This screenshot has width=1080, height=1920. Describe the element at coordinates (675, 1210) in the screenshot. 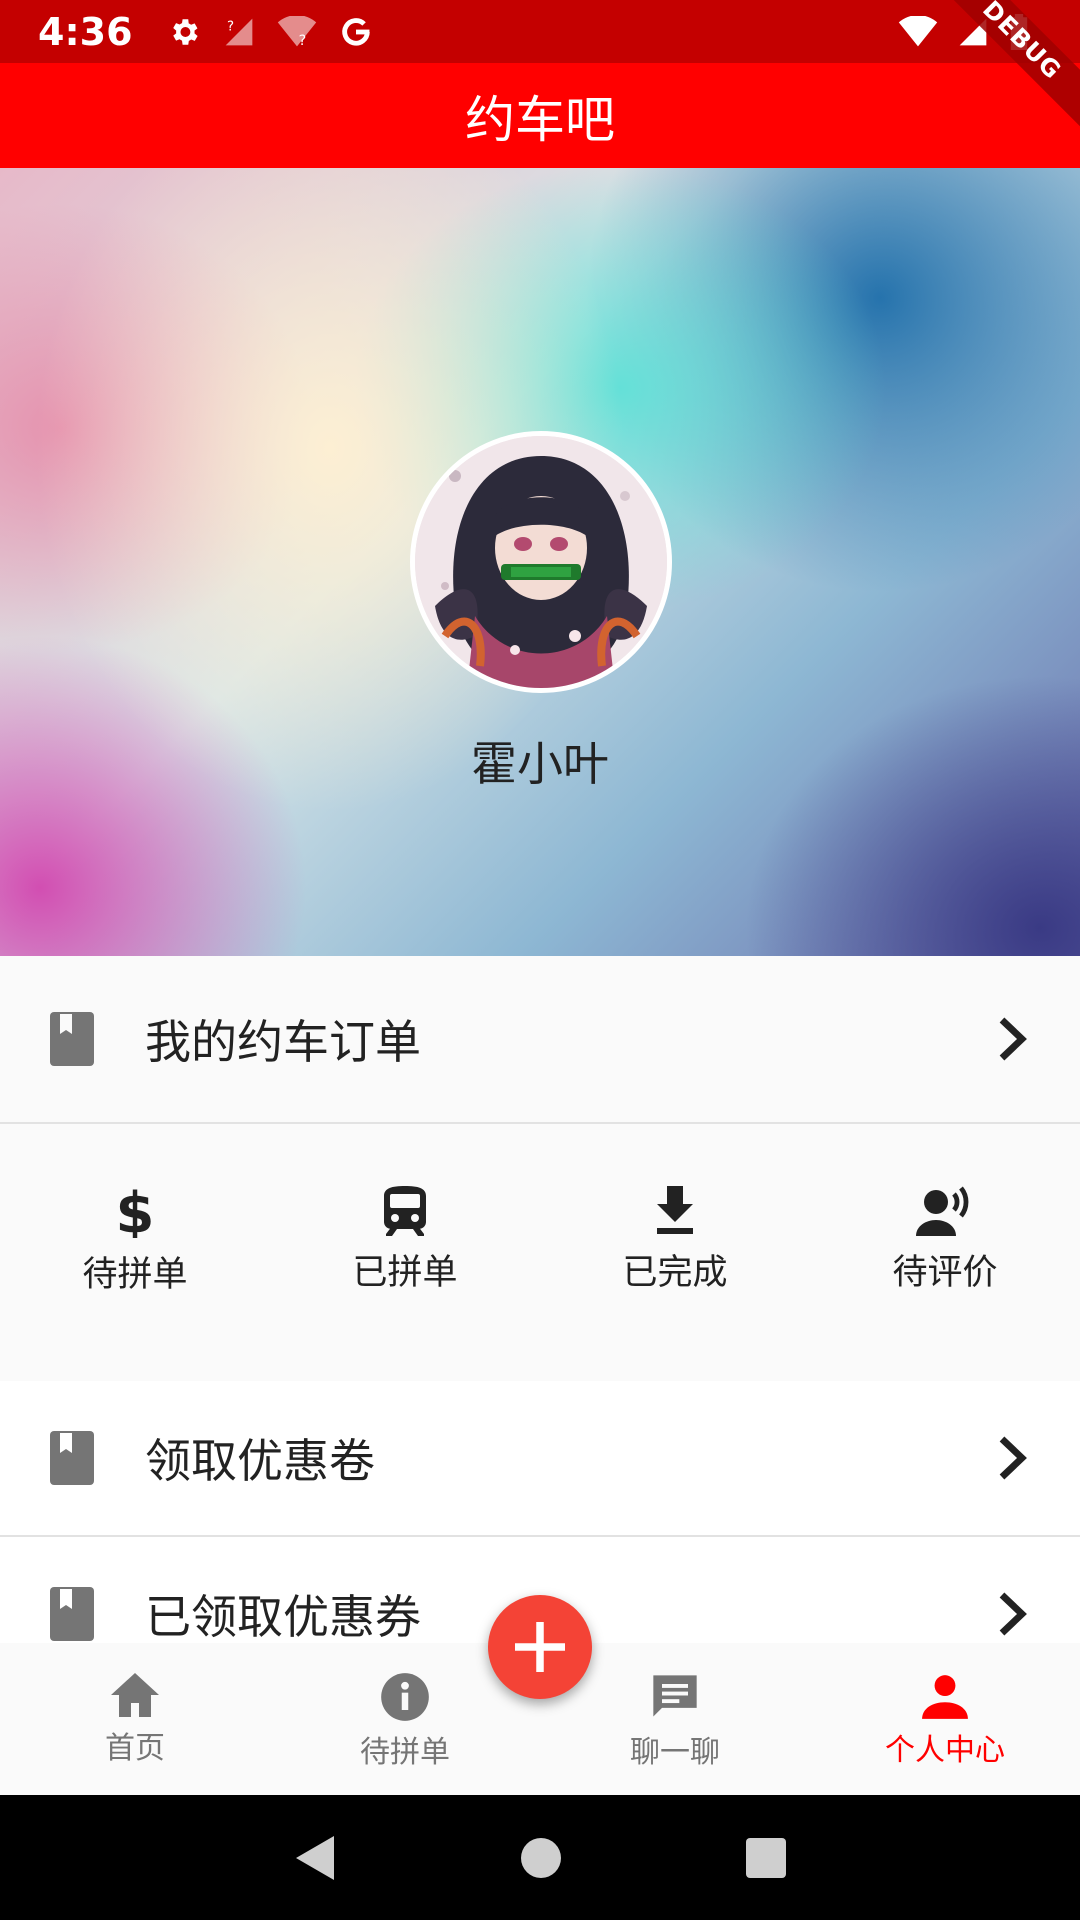

I see `download-icon` at that location.